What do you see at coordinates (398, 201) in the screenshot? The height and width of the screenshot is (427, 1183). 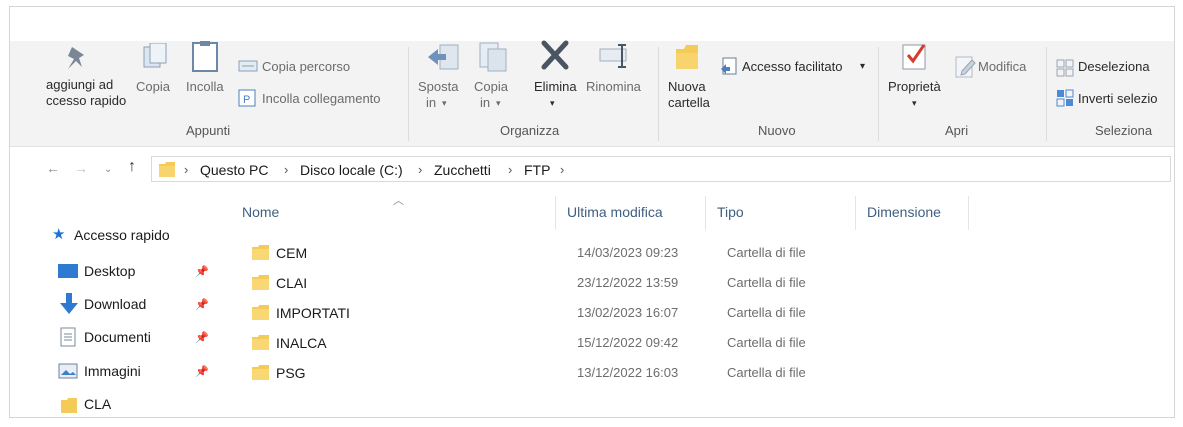 I see `sort-ascending-icon: ︿` at bounding box center [398, 201].